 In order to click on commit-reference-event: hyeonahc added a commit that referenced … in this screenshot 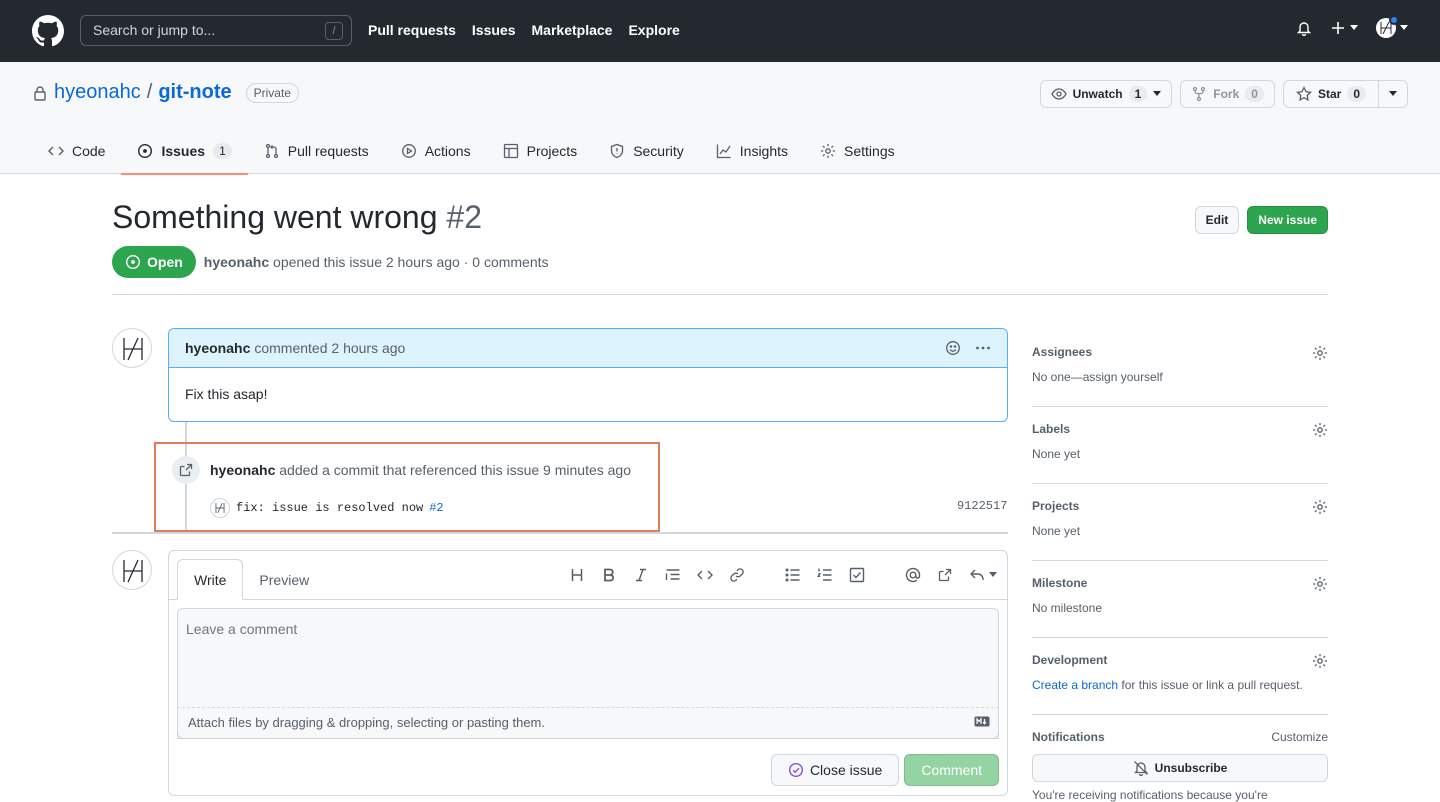, I will do `click(407, 487)`.